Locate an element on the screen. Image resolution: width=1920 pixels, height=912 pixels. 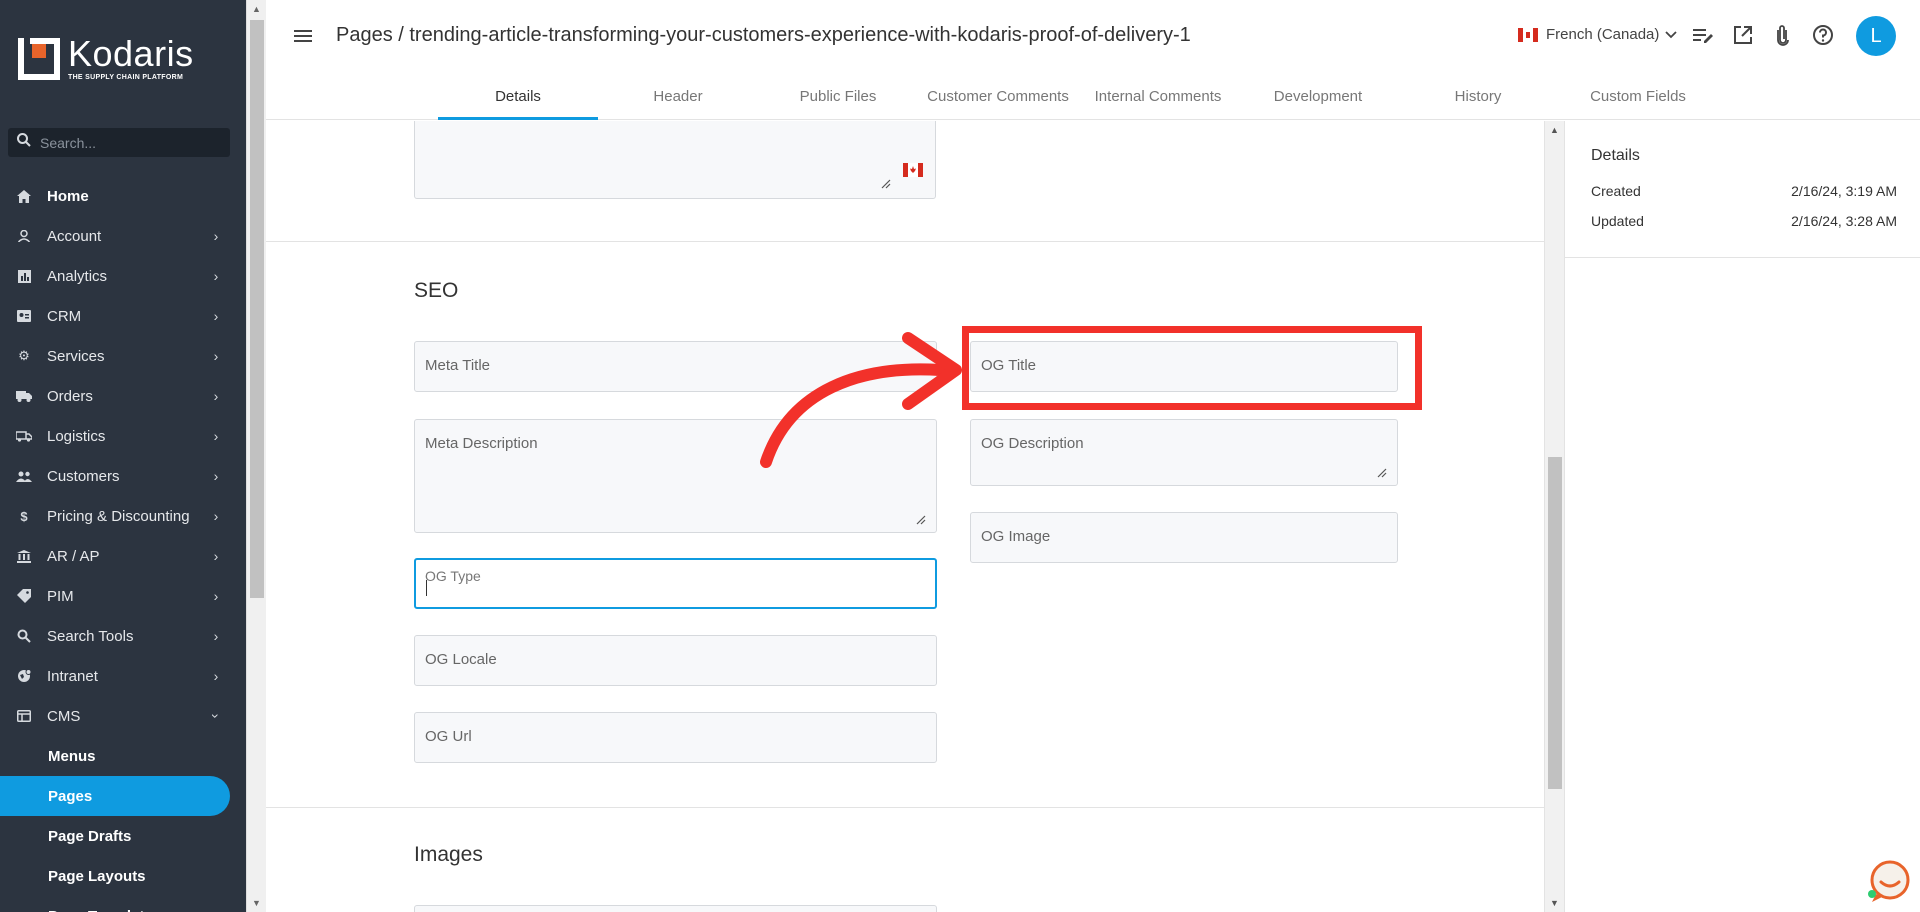
user-avatar: L is located at coordinates (1876, 36).